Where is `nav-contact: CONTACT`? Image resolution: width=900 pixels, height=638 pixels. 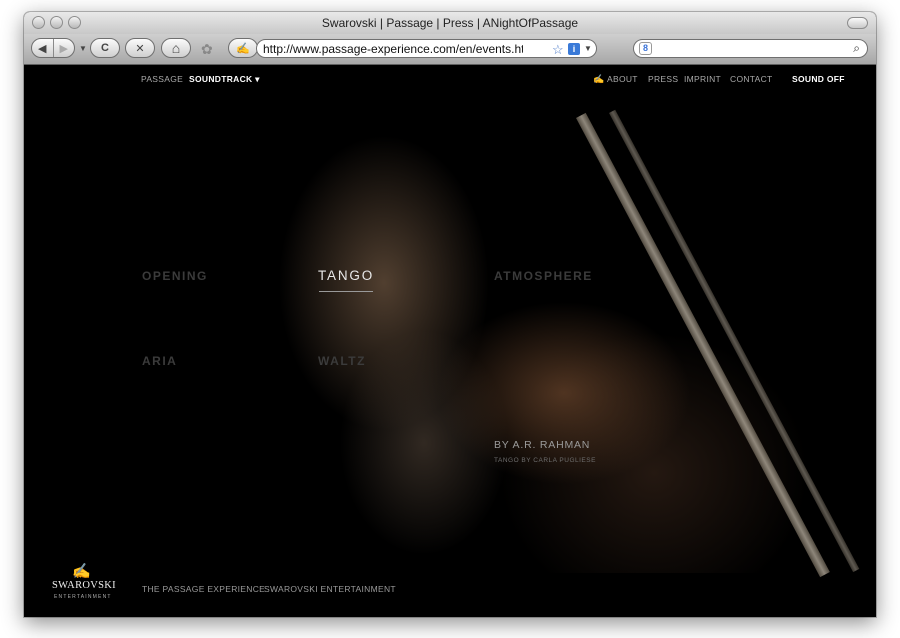 nav-contact: CONTACT is located at coordinates (751, 79).